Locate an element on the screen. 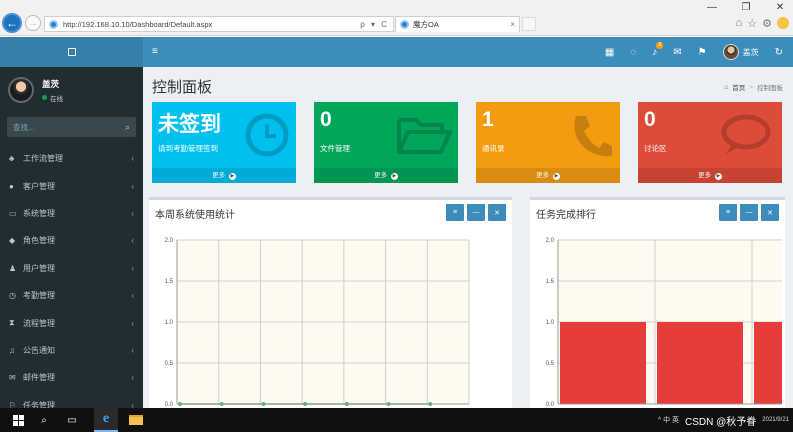  sidebar-item-mail: ✉ 邮件管理 ‹ is located at coordinates (71, 377).